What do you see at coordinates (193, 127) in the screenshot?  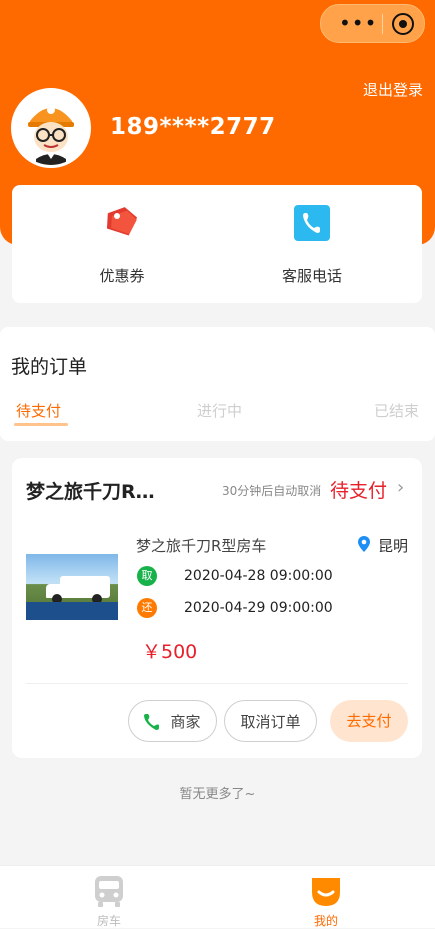 I see `user-phone: 189****2777` at bounding box center [193, 127].